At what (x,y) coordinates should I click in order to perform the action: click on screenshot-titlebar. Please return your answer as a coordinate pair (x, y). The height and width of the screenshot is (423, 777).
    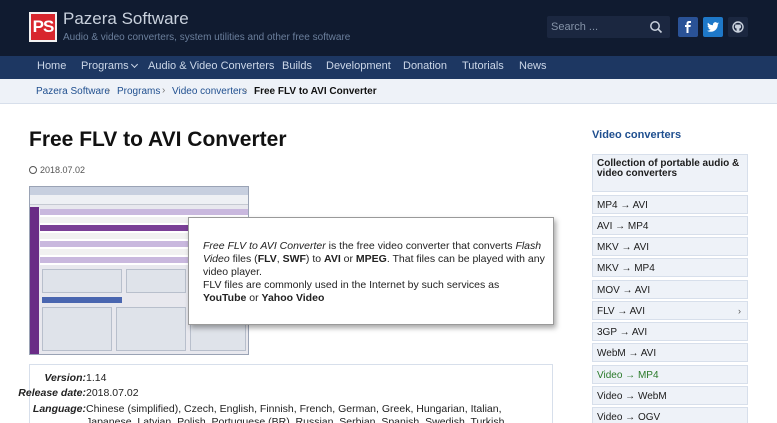
    Looking at the image, I should click on (139, 191).